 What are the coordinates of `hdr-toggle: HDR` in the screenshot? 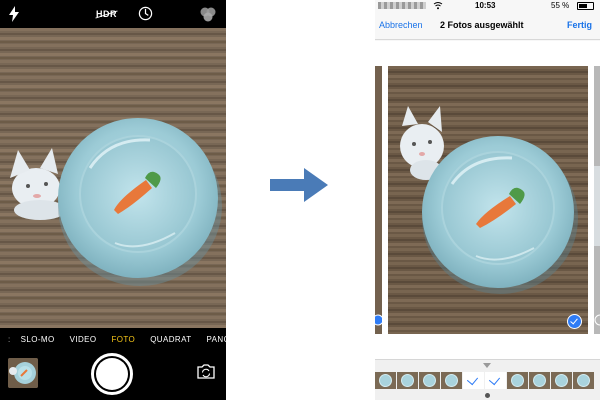 It's located at (106, 14).